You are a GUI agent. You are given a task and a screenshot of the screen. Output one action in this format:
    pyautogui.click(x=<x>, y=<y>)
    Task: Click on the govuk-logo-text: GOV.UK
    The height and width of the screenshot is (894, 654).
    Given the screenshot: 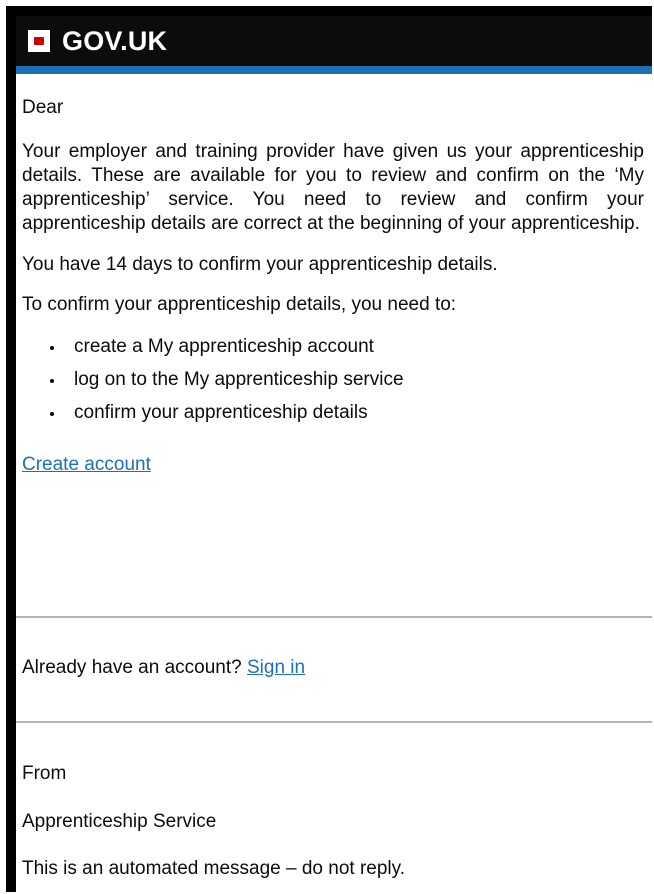 What is the action you would take?
    pyautogui.click(x=114, y=41)
    